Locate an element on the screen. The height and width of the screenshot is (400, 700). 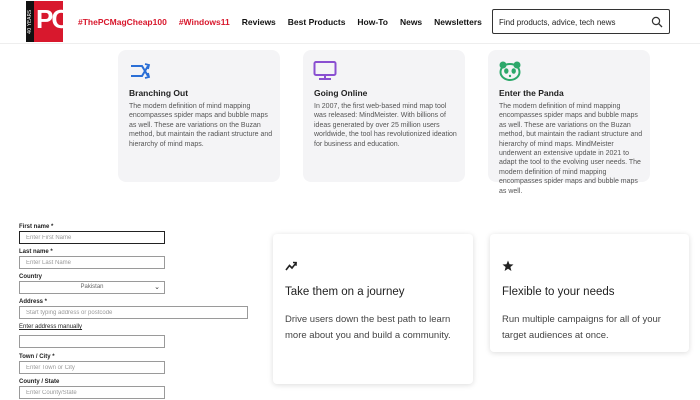
town-label: Town / City * is located at coordinates (37, 357).